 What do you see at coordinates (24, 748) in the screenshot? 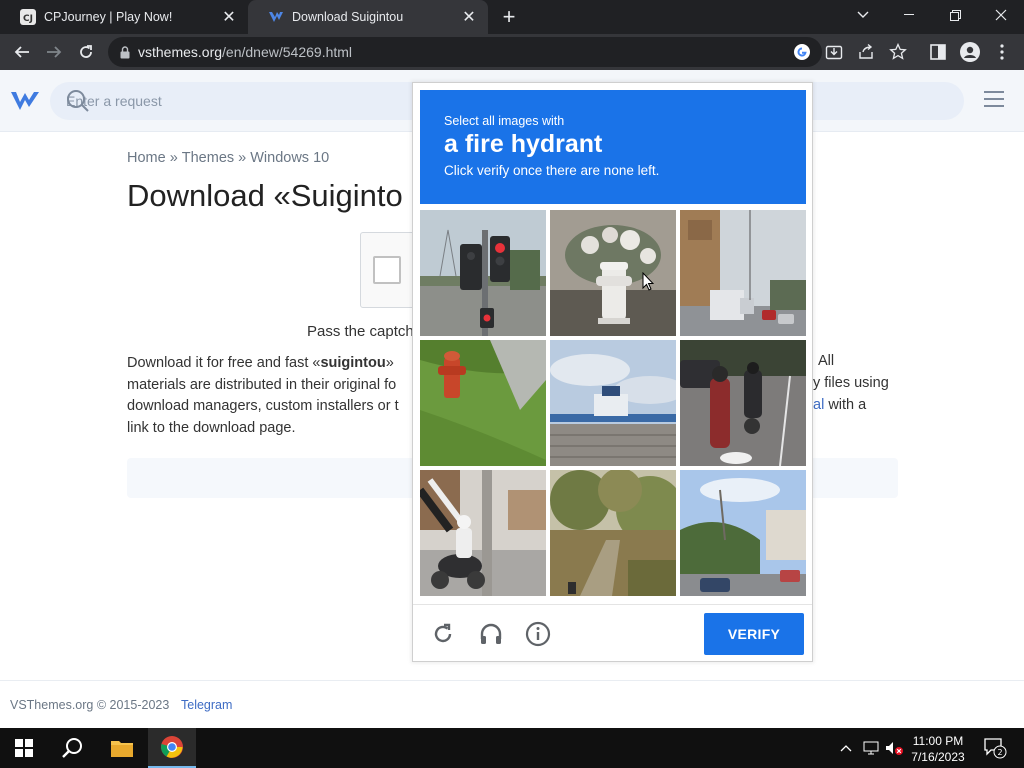
I see `windows-start-icon` at bounding box center [24, 748].